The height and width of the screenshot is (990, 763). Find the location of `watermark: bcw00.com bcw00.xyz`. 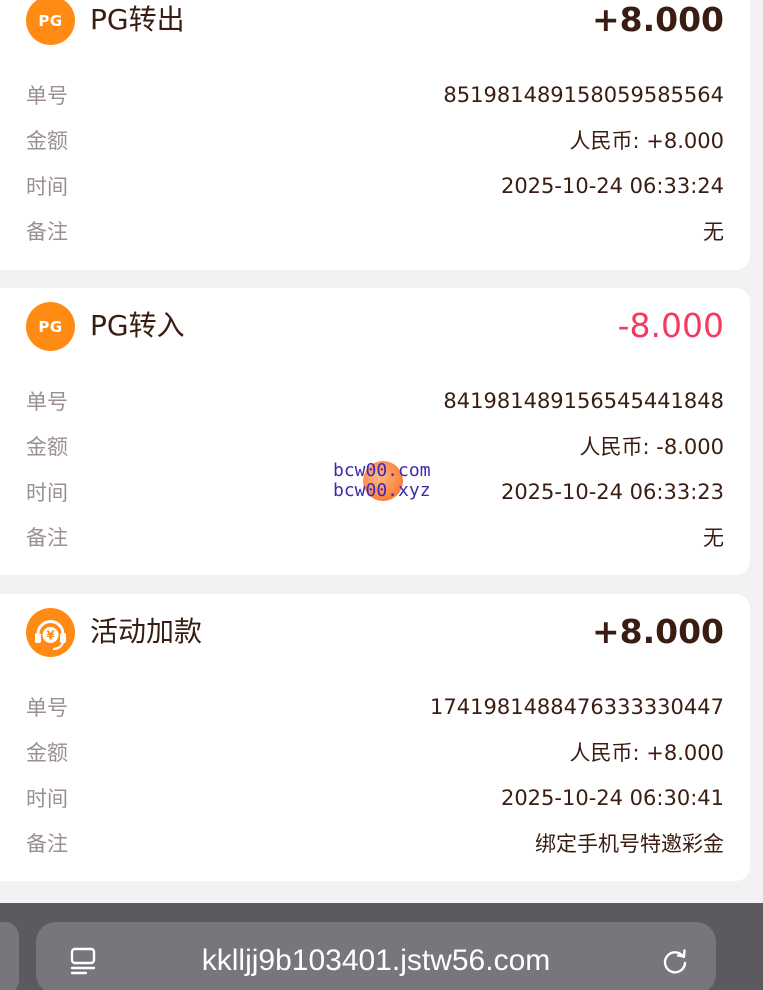

watermark: bcw00.com bcw00.xyz is located at coordinates (388, 483).